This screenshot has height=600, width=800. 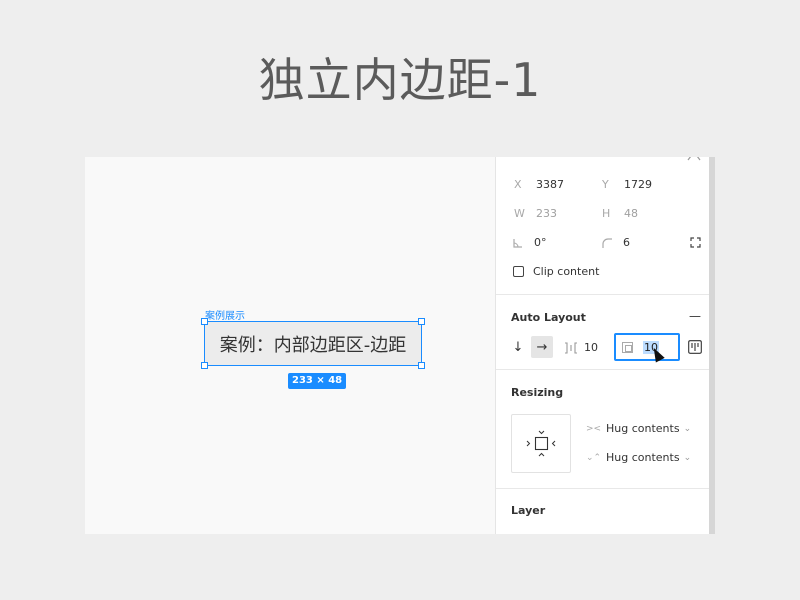 I want to click on padding-input: 10, so click(x=647, y=347).